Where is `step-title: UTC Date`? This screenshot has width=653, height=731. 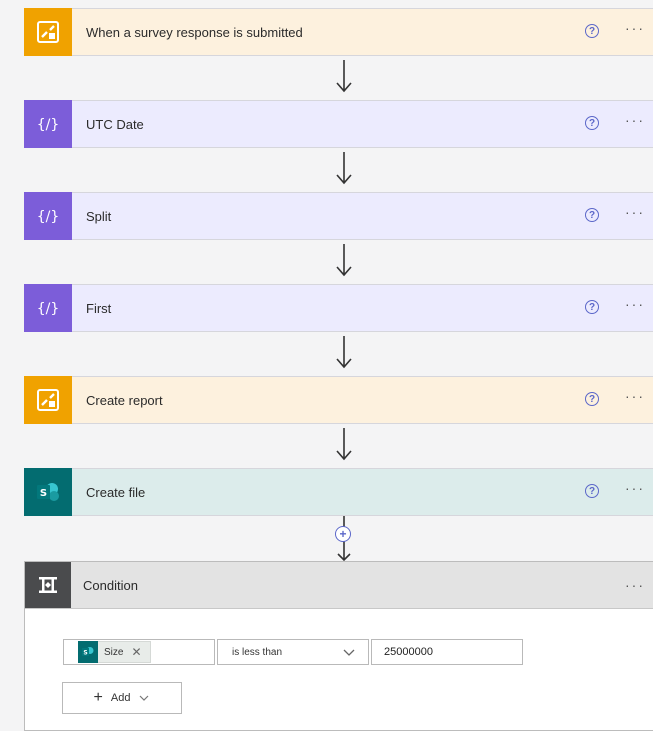
step-title: UTC Date is located at coordinates (115, 124).